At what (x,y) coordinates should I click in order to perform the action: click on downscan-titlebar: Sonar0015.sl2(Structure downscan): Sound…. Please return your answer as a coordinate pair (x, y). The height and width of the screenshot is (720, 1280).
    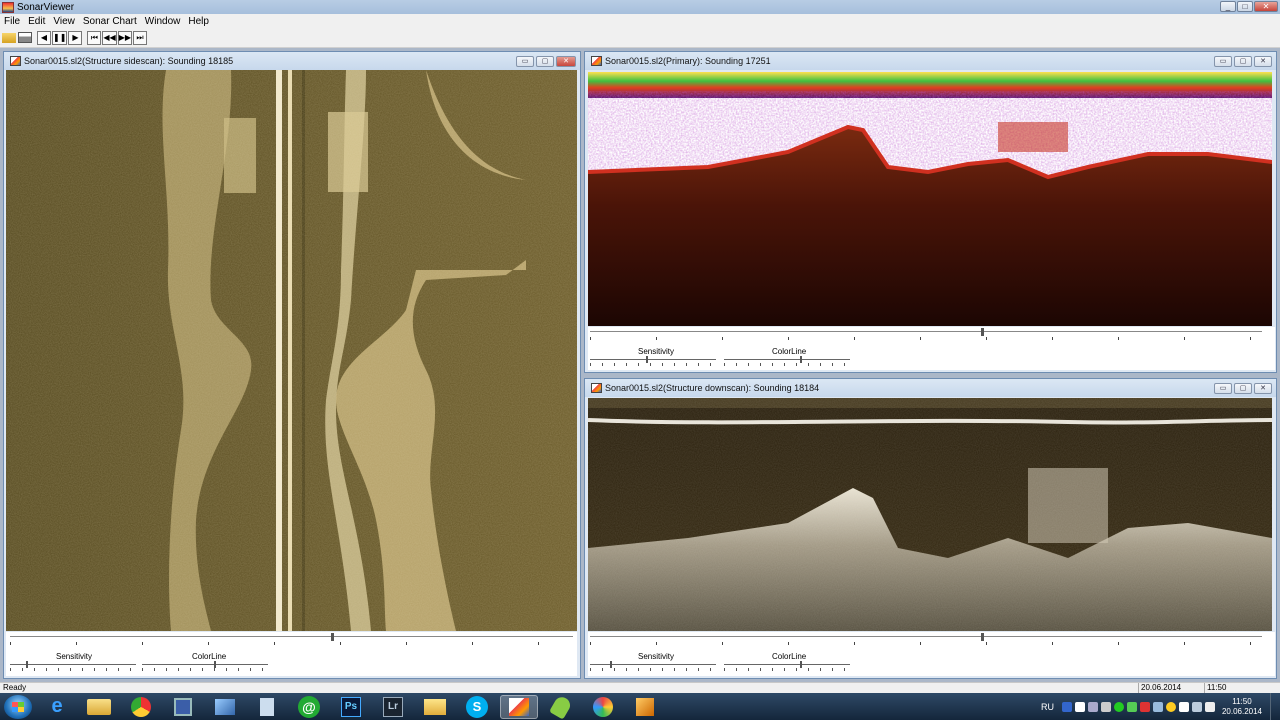
    Looking at the image, I should click on (930, 388).